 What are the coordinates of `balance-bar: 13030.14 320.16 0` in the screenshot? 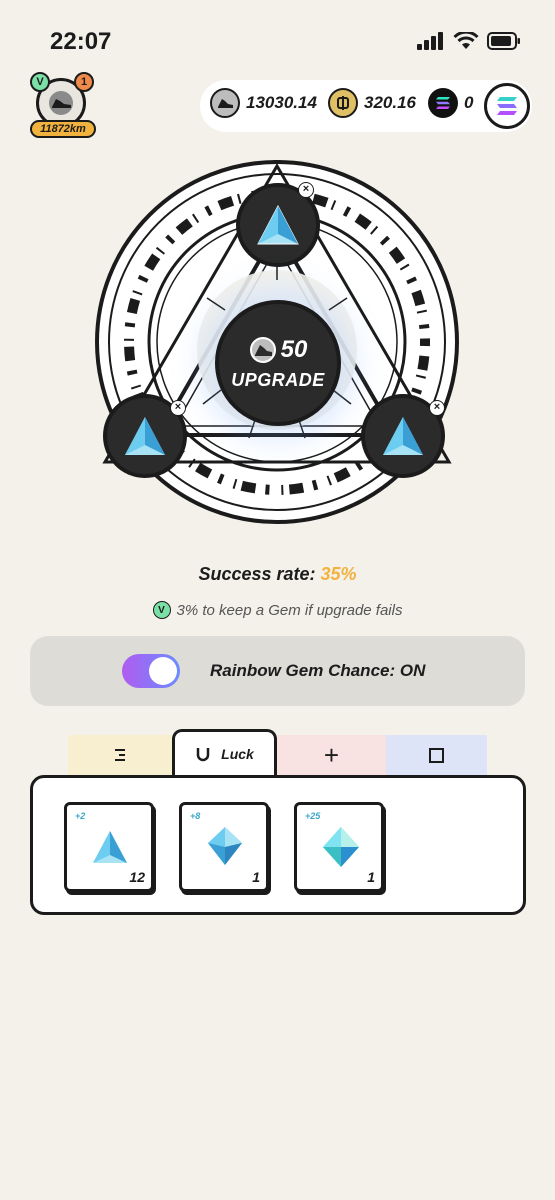 It's located at (366, 106).